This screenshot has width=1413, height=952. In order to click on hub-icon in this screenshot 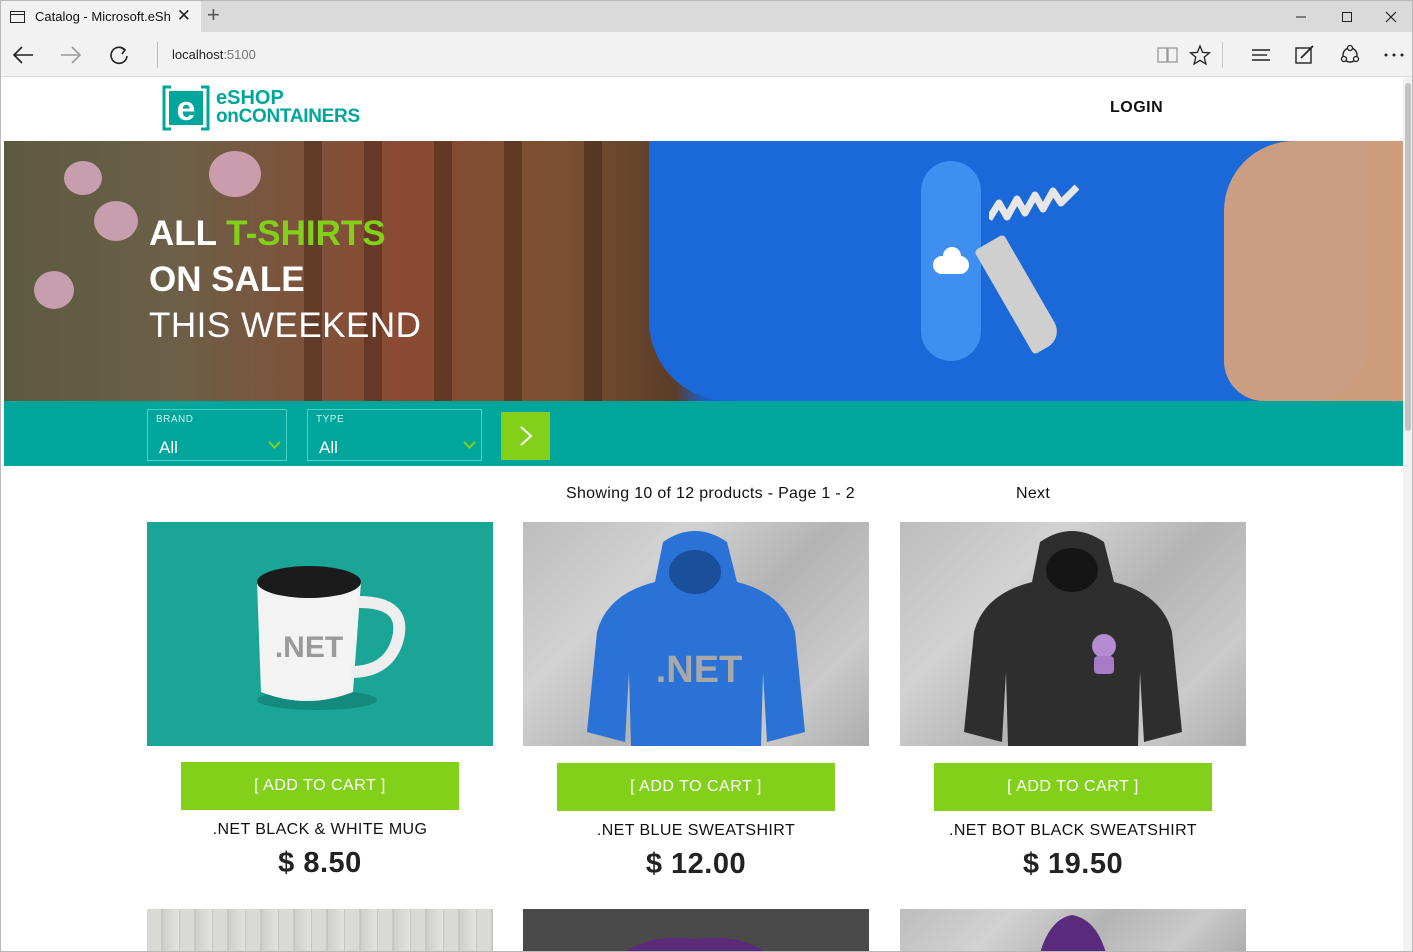, I will do `click(1261, 55)`.